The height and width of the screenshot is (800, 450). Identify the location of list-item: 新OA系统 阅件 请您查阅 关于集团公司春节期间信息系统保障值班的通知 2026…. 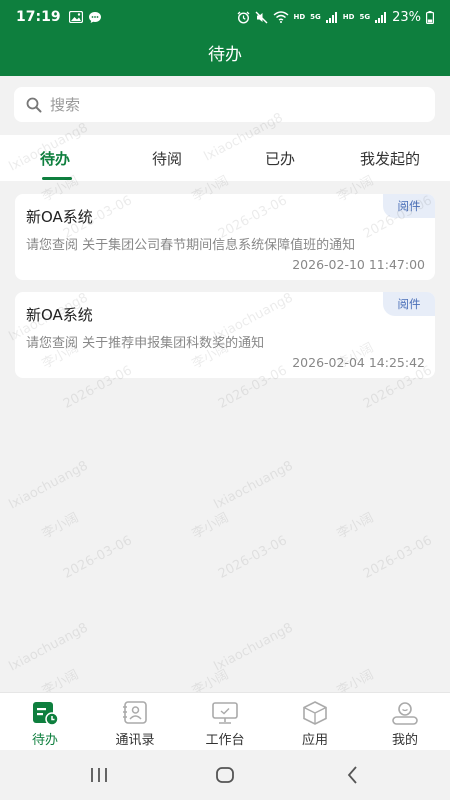
(225, 237).